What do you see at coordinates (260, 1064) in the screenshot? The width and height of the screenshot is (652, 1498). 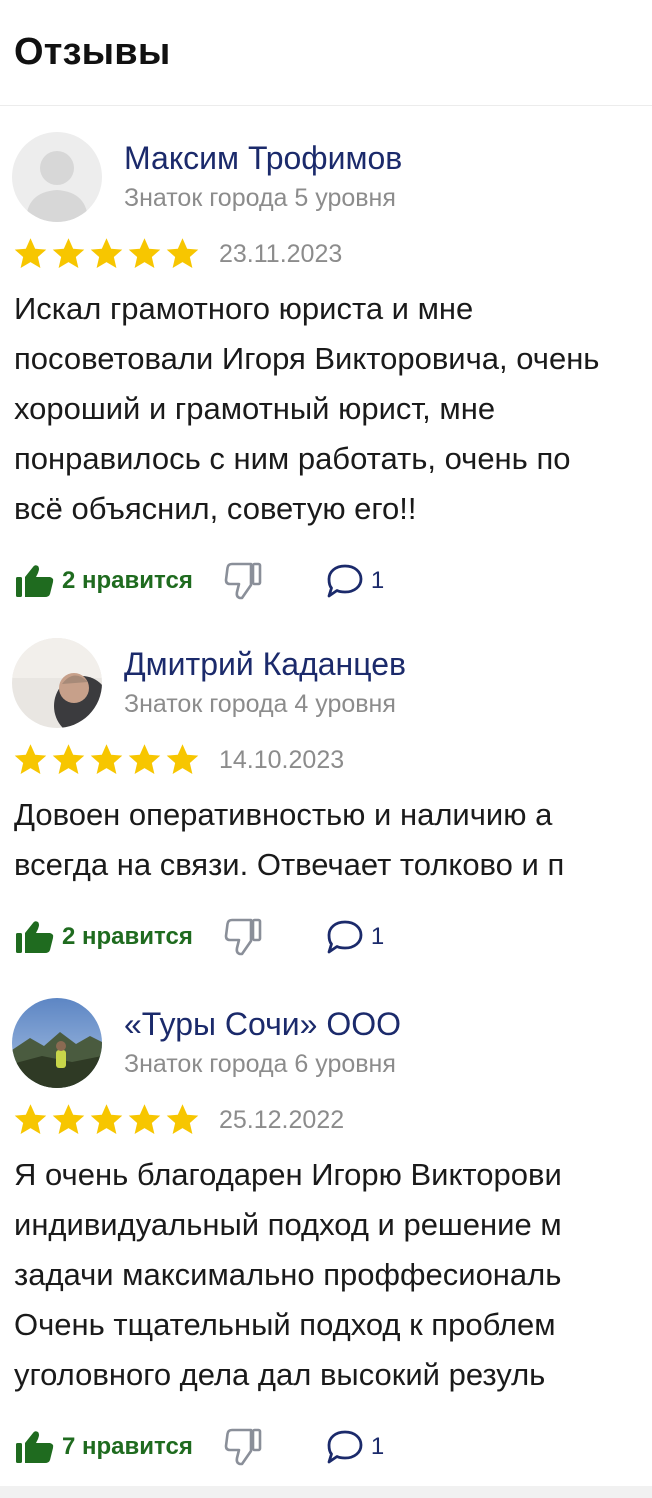 I see `author-level: Знаток города 6 уровня` at bounding box center [260, 1064].